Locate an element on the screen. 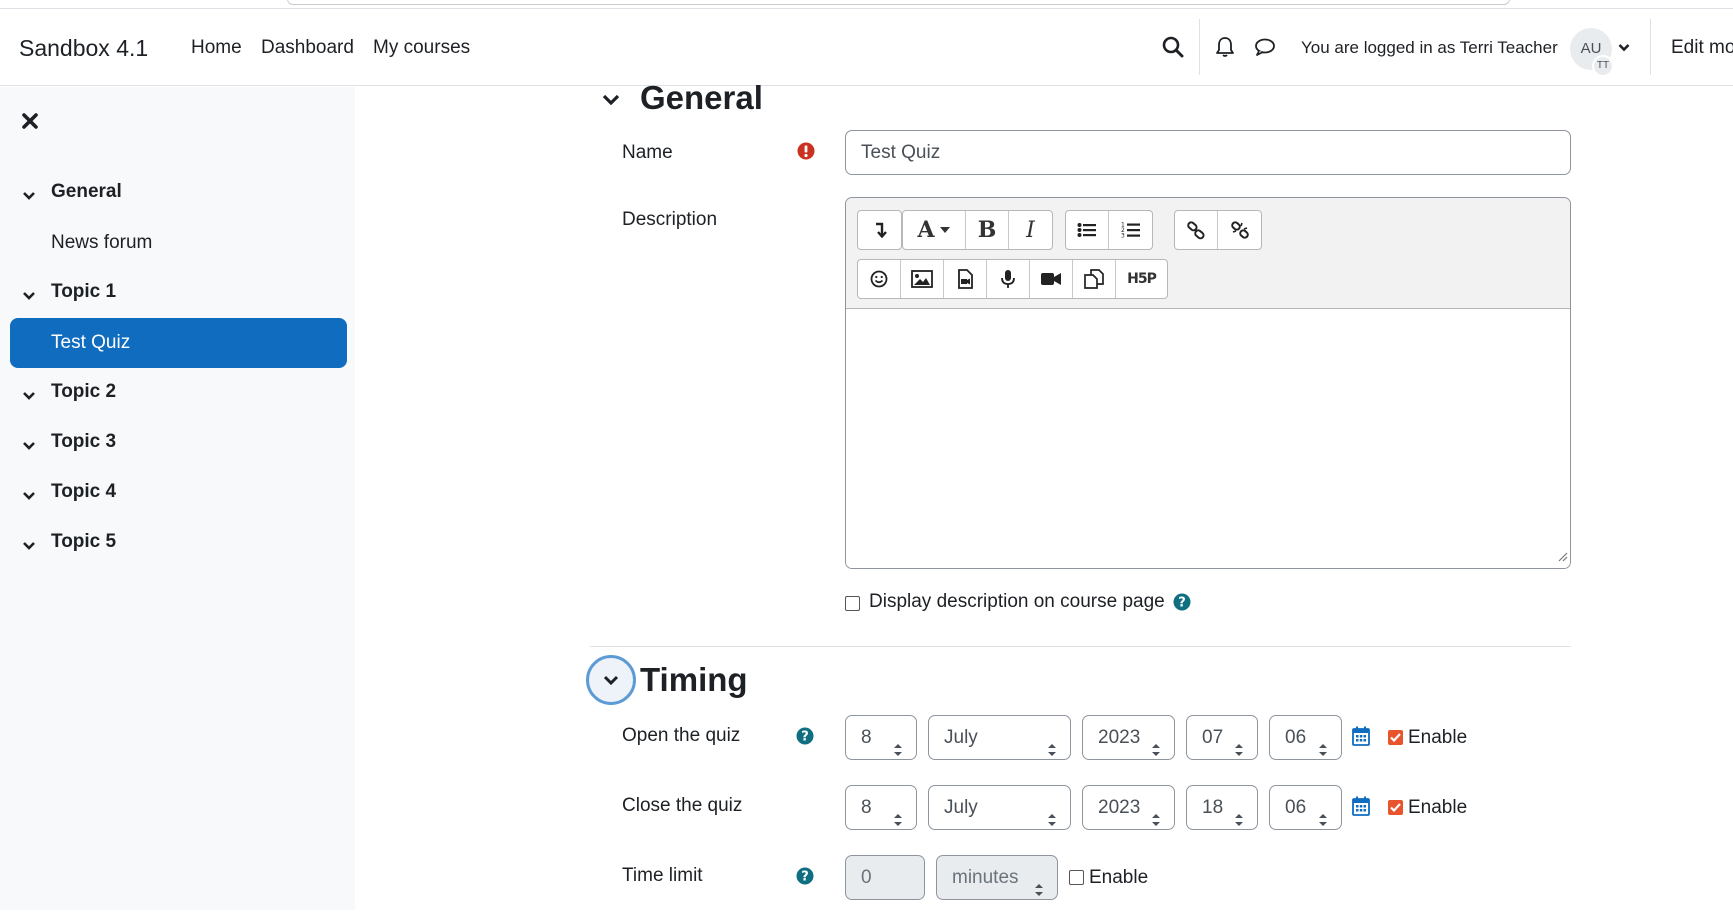 The width and height of the screenshot is (1733, 913). manage-files-icon is located at coordinates (1094, 279).